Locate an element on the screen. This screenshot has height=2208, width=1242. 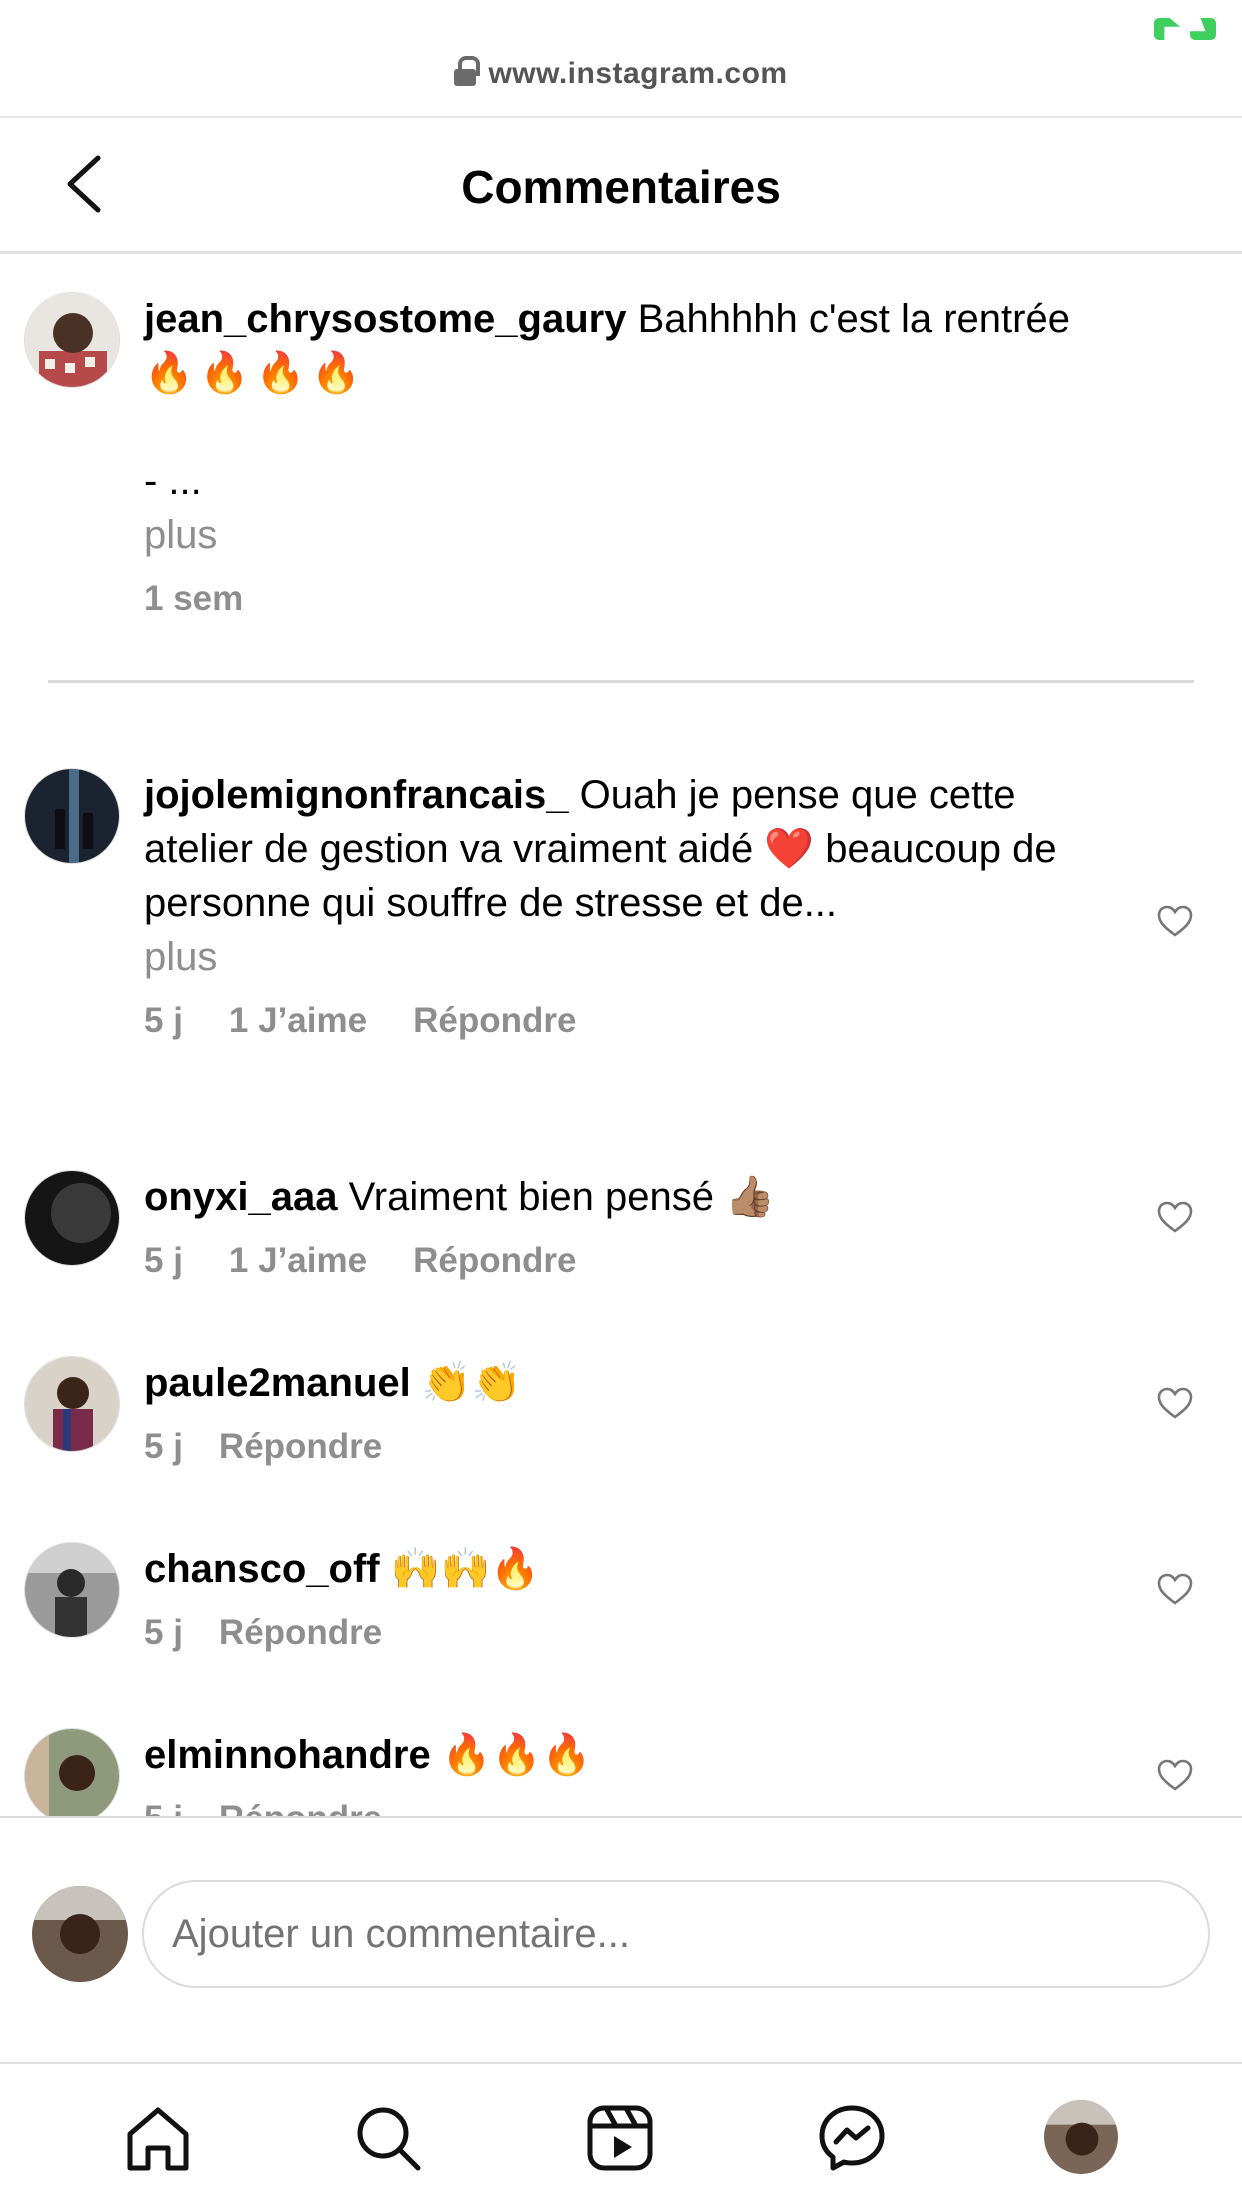
comment-username: paule2manuel is located at coordinates (277, 1383).